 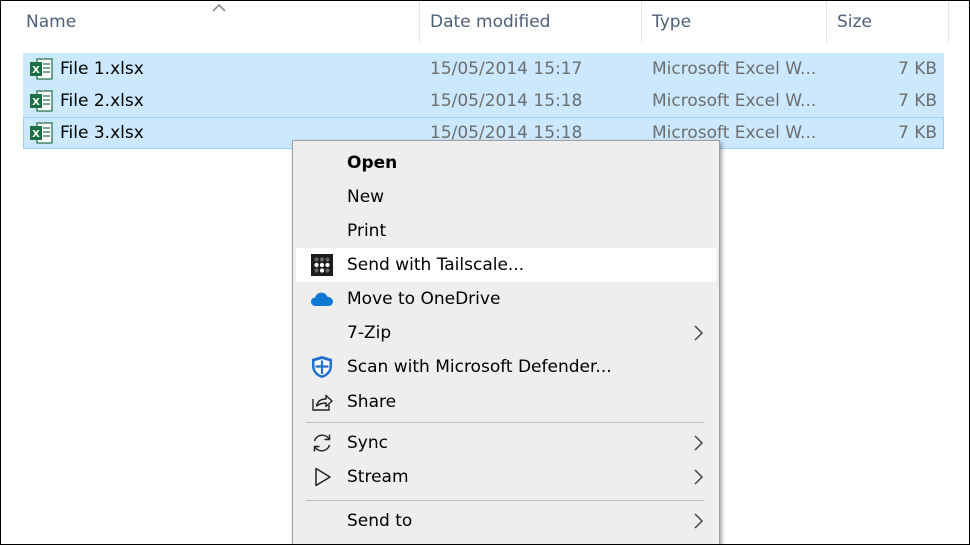 What do you see at coordinates (366, 197) in the screenshot?
I see `menu-item-label: New` at bounding box center [366, 197].